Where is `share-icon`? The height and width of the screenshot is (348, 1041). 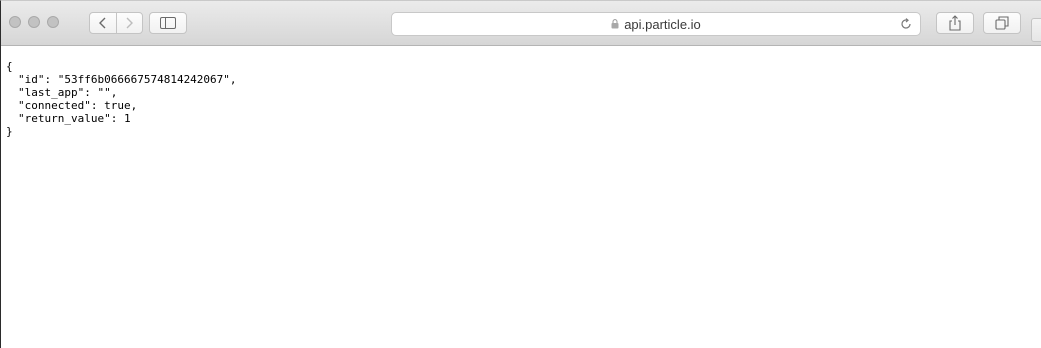
share-icon is located at coordinates (955, 23).